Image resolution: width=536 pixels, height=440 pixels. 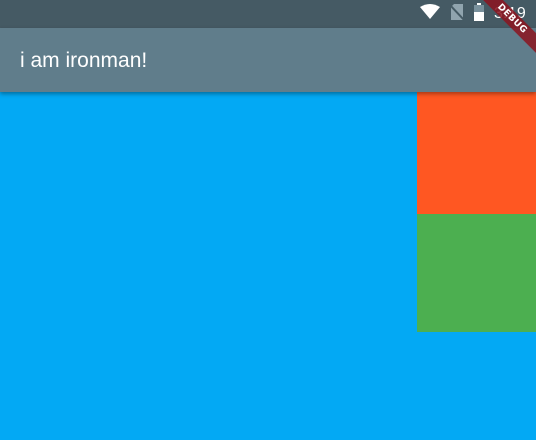 What do you see at coordinates (473, 14) in the screenshot?
I see `status-icons: 3:19` at bounding box center [473, 14].